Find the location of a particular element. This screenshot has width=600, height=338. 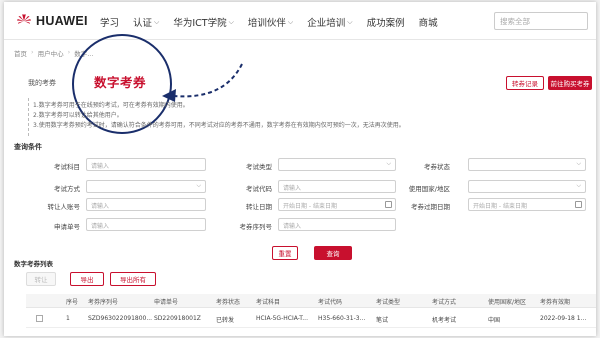

nav-item: 学习 is located at coordinates (109, 22).